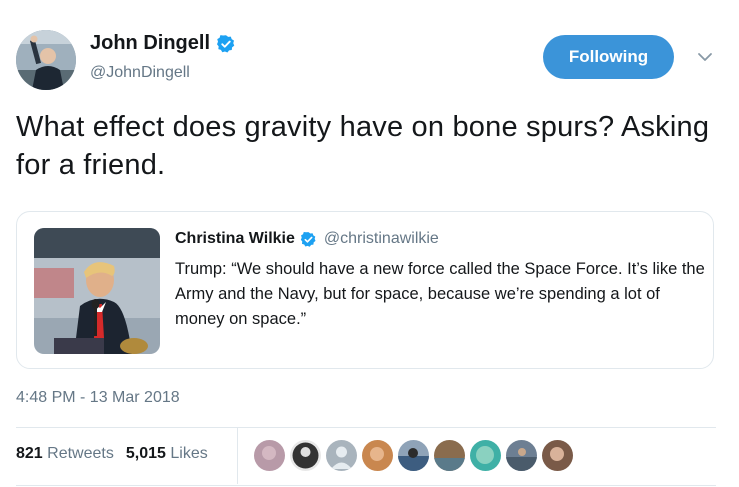  I want to click on author-name: John Dingell, so click(150, 43).